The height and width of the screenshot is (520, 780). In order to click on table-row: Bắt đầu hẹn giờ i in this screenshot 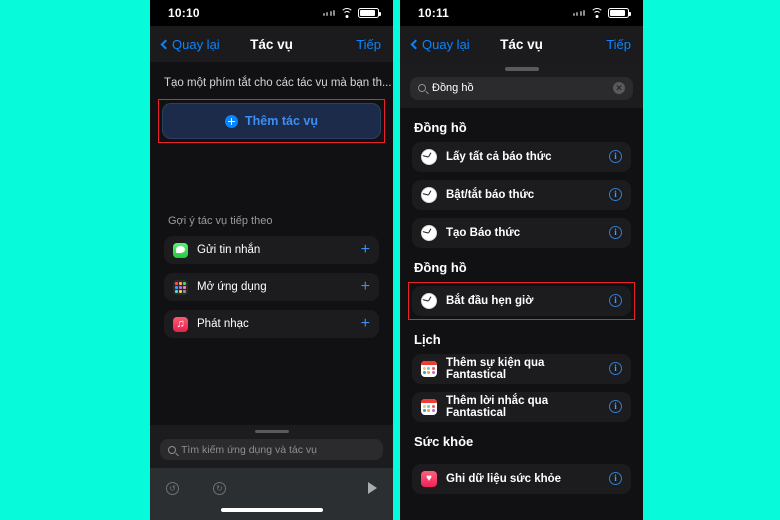, I will do `click(521, 300)`.